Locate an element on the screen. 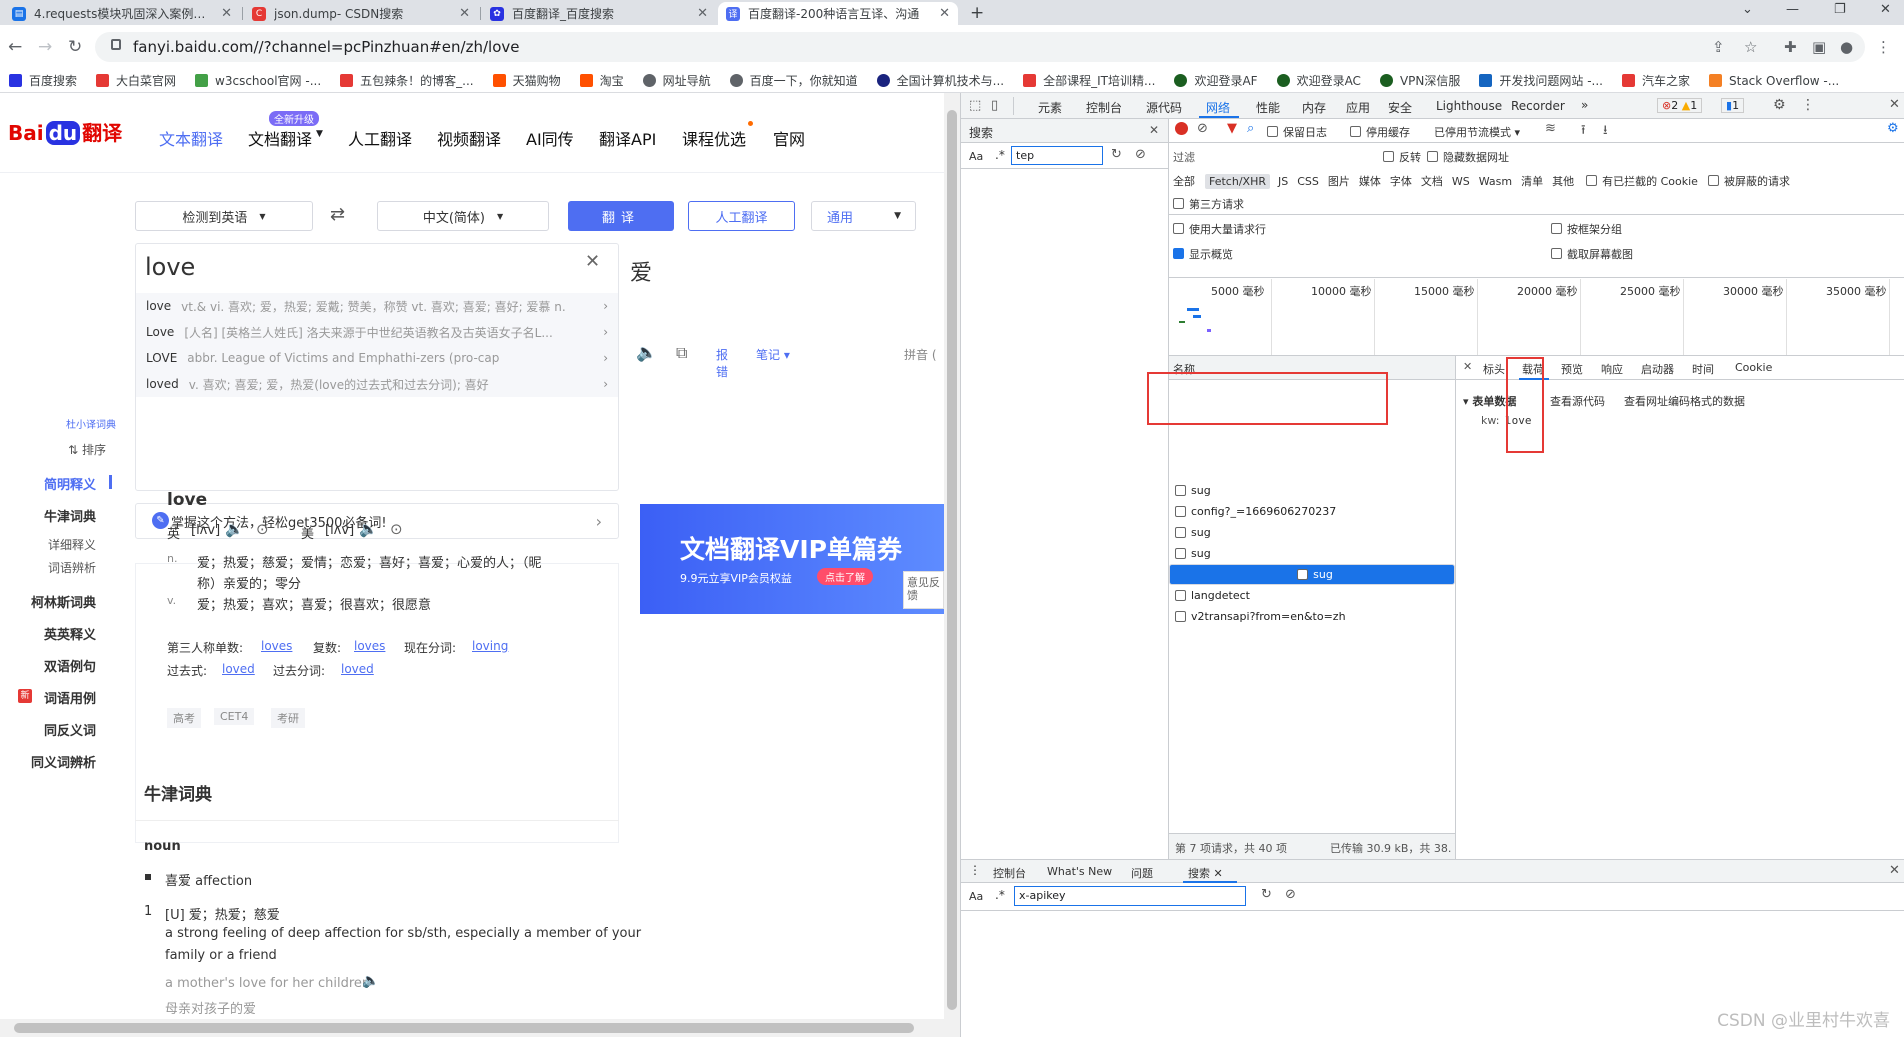 Image resolution: width=1904 pixels, height=1037 pixels. dict-nav-sort: ⇅ 排序 is located at coordinates (71, 449).